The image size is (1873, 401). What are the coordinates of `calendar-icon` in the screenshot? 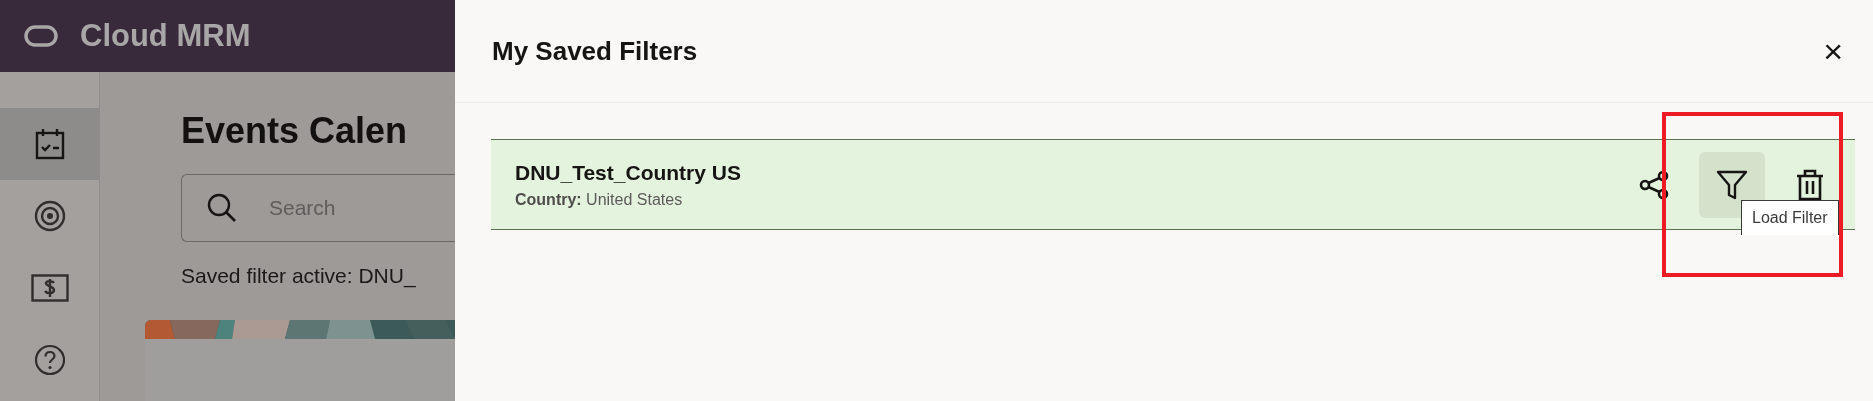 It's located at (49, 144).